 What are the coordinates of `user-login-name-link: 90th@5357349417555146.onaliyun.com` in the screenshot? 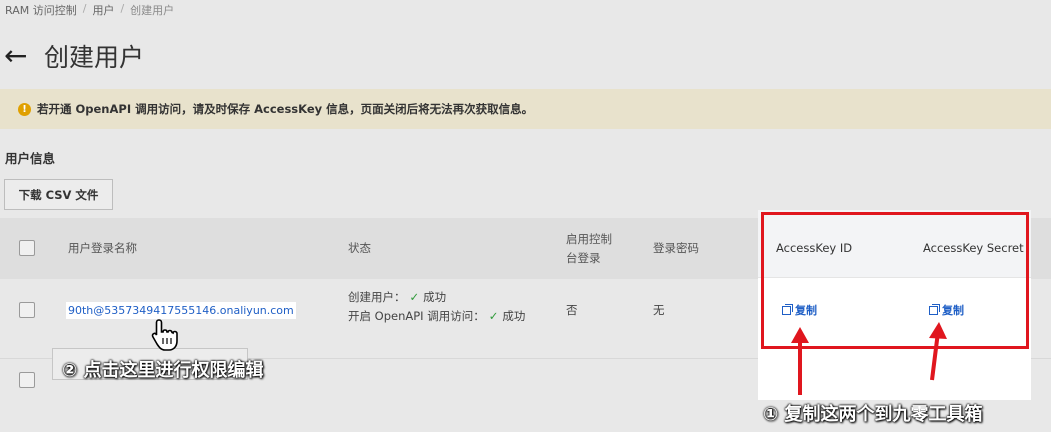 It's located at (181, 310).